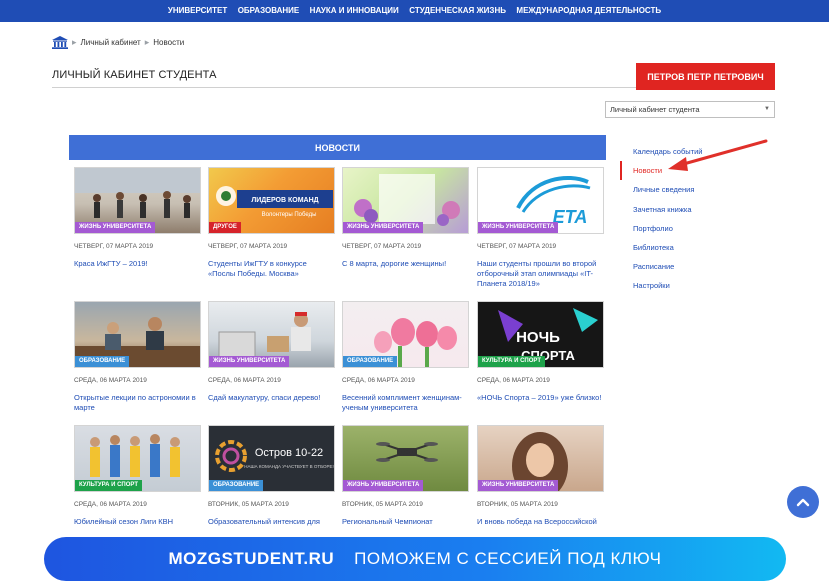 The height and width of the screenshot is (585, 829). I want to click on news-title-link: Юбилейный сезон Лиги КВН, so click(137, 522).